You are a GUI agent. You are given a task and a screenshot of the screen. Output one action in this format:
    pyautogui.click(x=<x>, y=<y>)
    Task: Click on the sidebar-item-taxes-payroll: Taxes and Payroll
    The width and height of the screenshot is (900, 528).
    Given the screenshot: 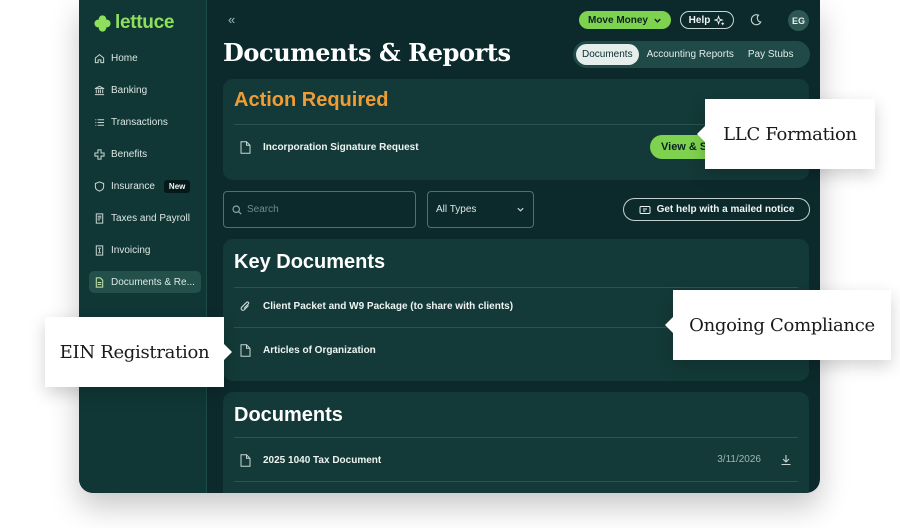 What is the action you would take?
    pyautogui.click(x=145, y=218)
    